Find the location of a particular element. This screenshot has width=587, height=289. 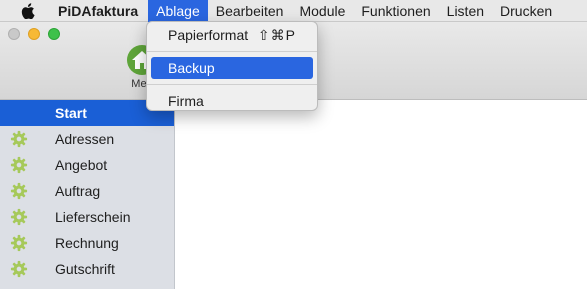

menu-item-label: Backup is located at coordinates (191, 68).